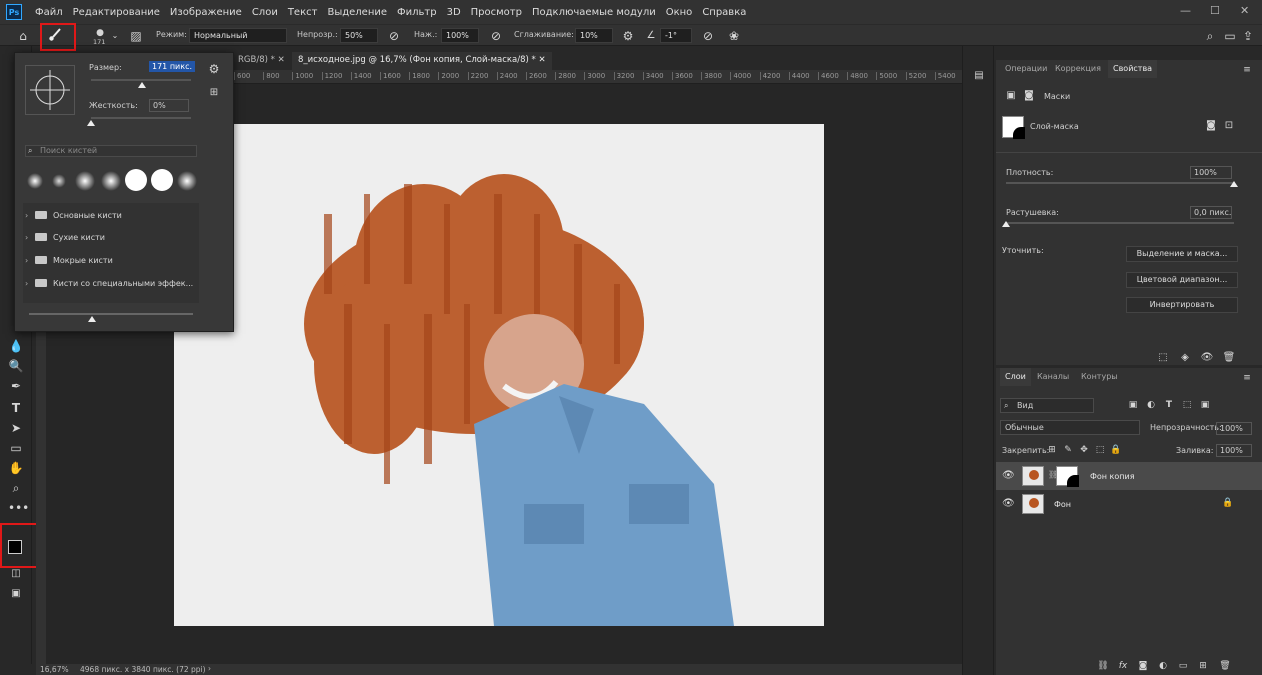  What do you see at coordinates (14, 12) in the screenshot?
I see `photoshop-logo: Ps` at bounding box center [14, 12].